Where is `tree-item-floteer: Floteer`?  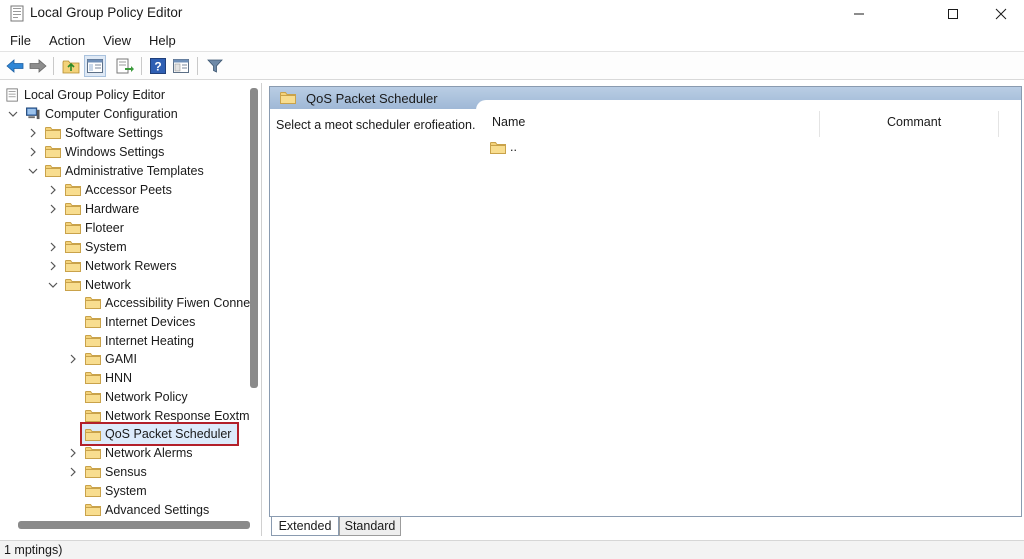
tree-item-floteer: Floteer is located at coordinates (85, 227).